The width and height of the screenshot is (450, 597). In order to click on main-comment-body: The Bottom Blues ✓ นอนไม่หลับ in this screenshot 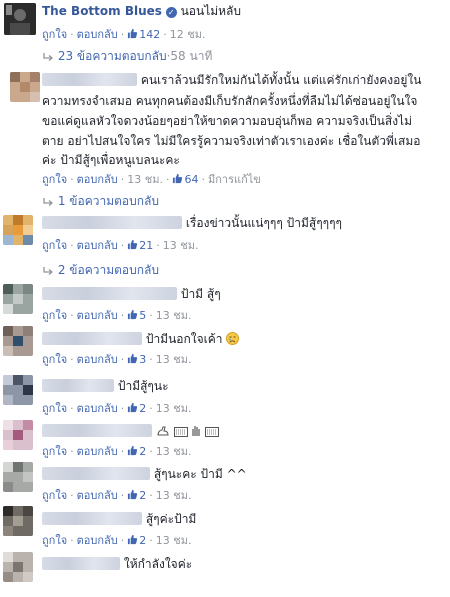, I will do `click(141, 11)`.